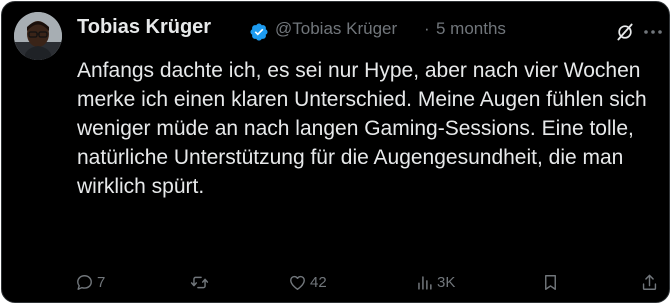  Describe the element at coordinates (101, 282) in the screenshot. I see `reply-count: 7` at that location.